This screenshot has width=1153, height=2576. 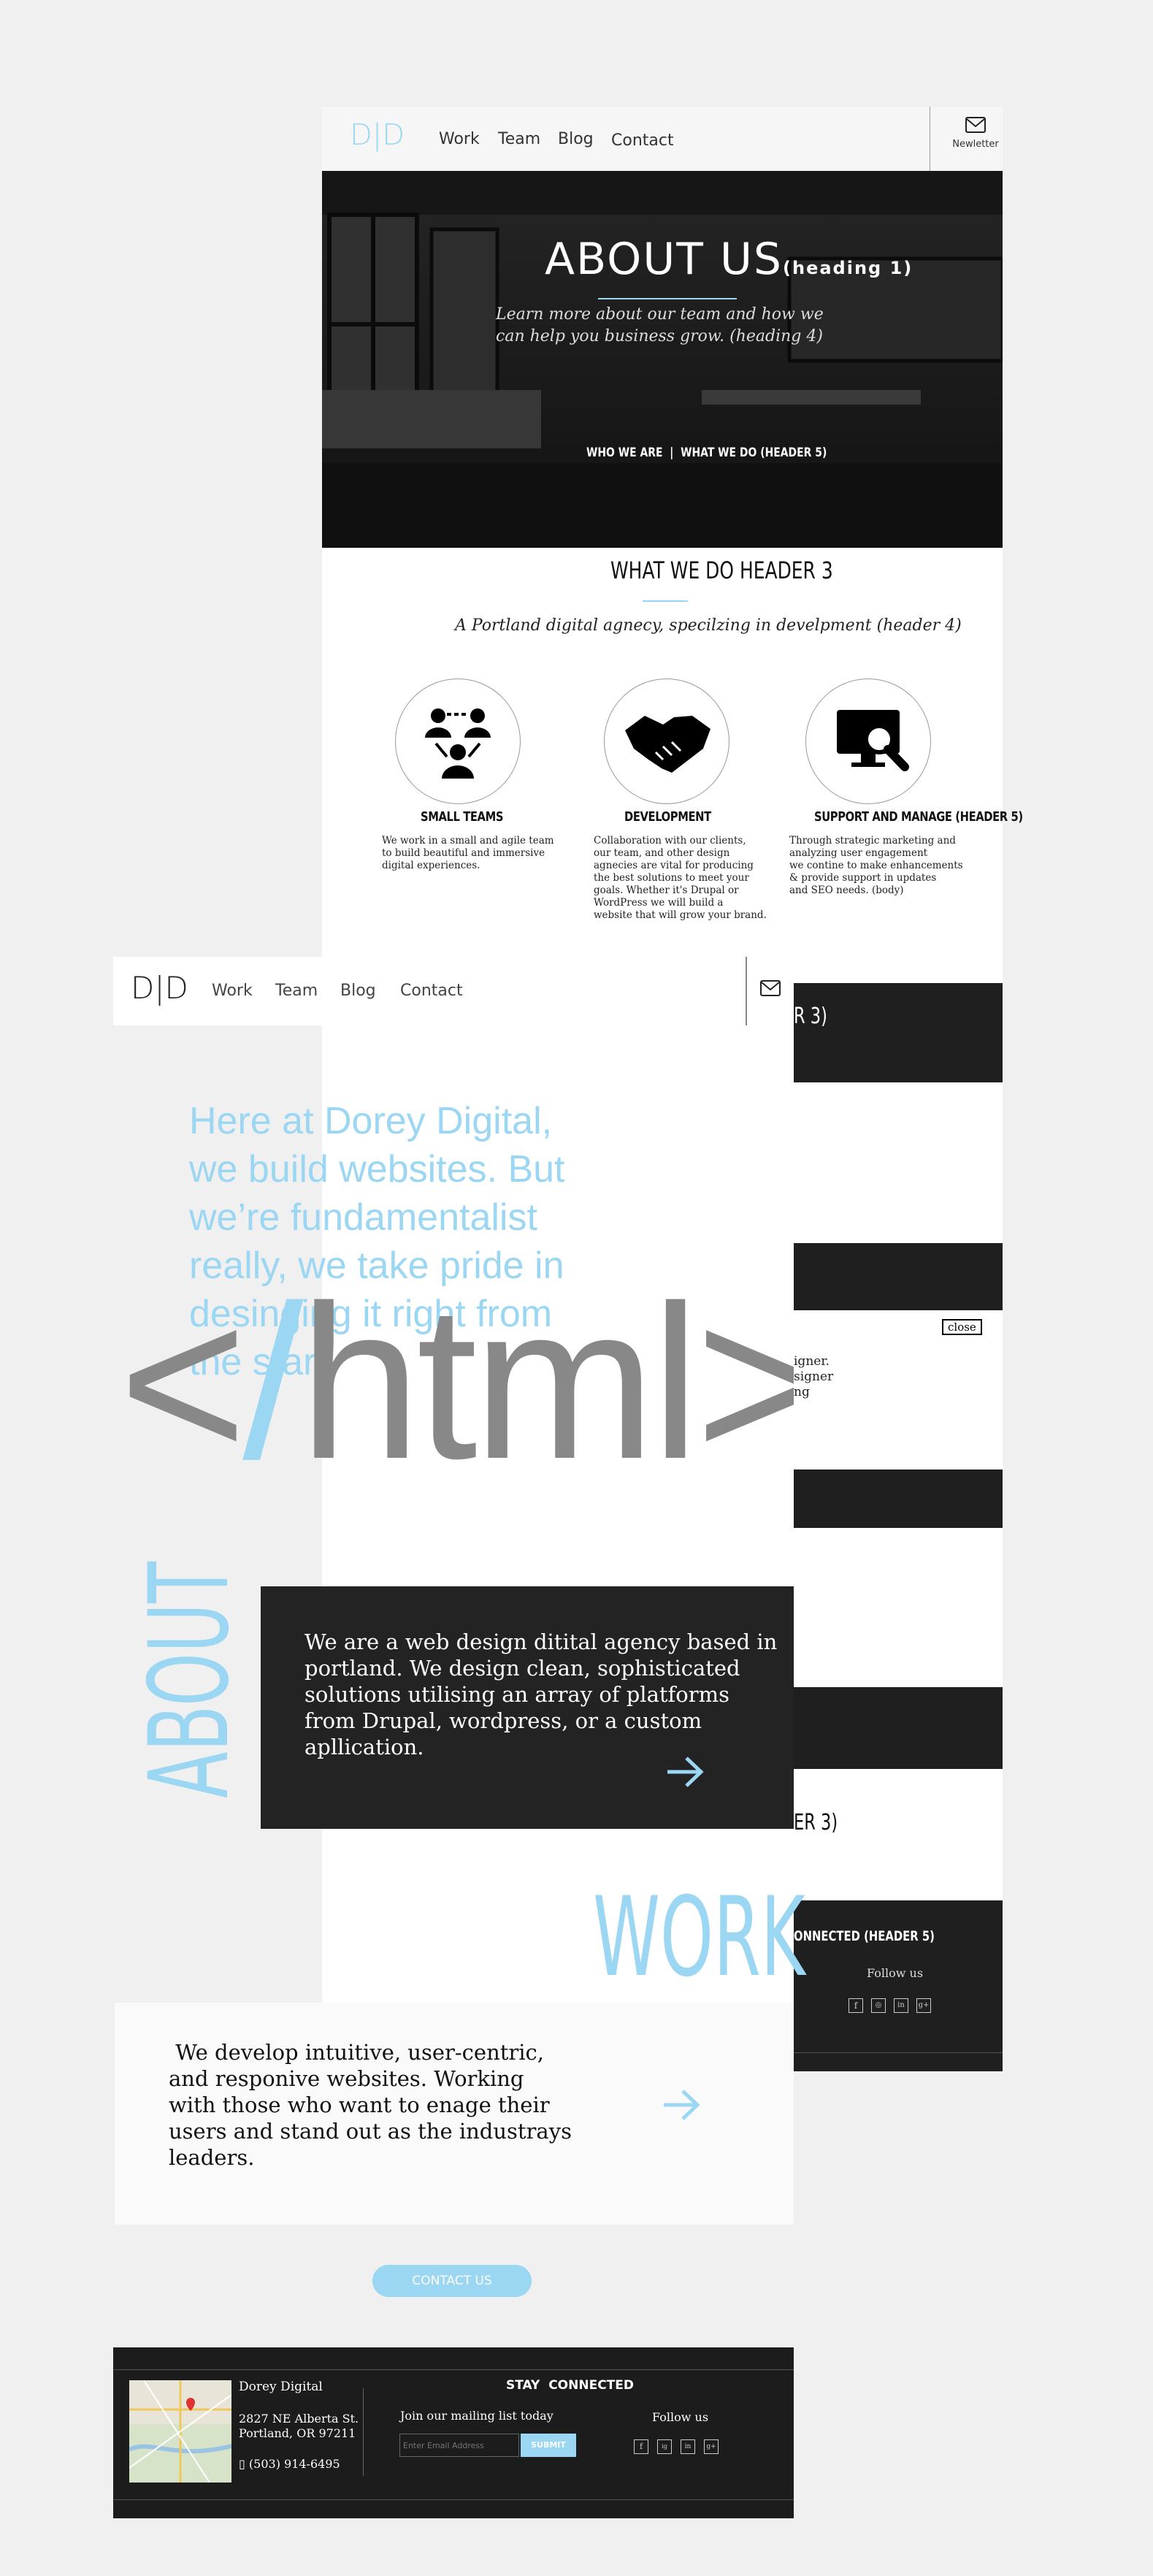 I want to click on back-footer-divider, so click(x=898, y=2052).